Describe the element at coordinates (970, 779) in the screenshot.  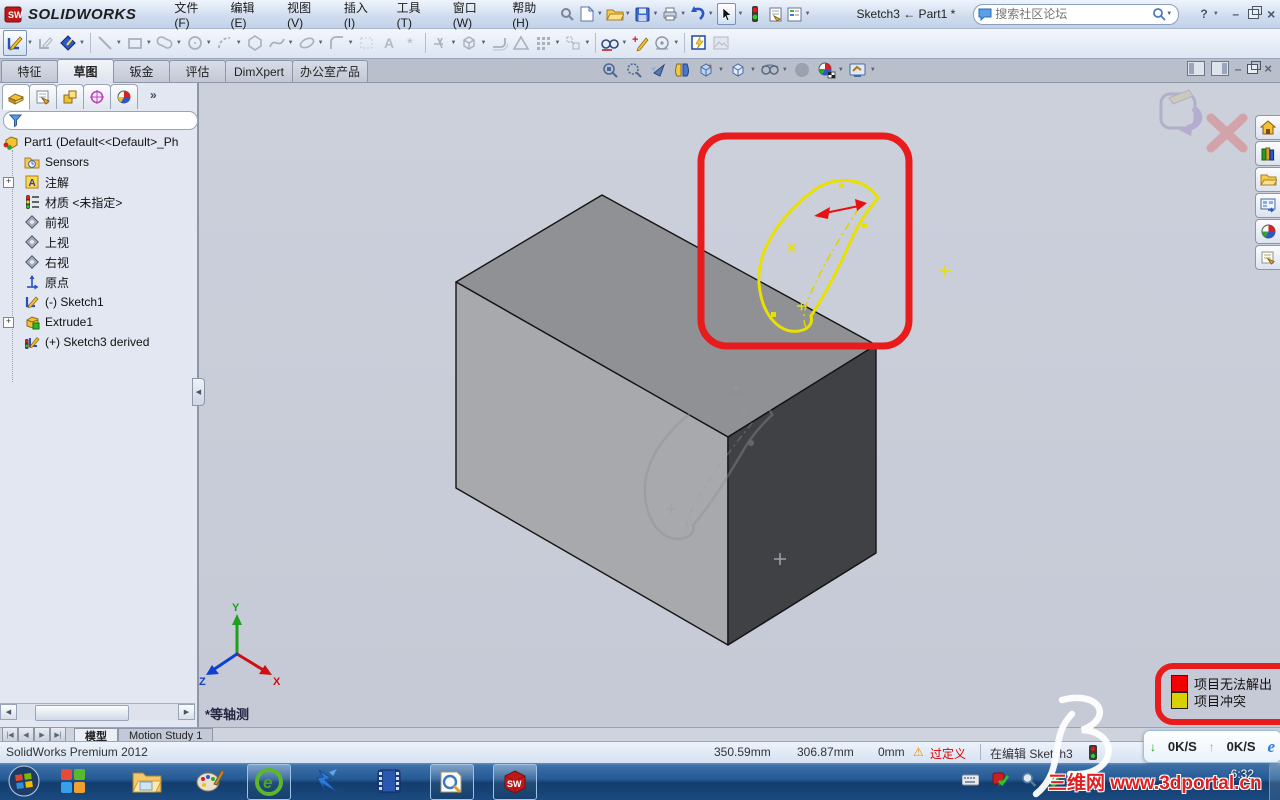
I see `tray-keyboard-icon` at that location.